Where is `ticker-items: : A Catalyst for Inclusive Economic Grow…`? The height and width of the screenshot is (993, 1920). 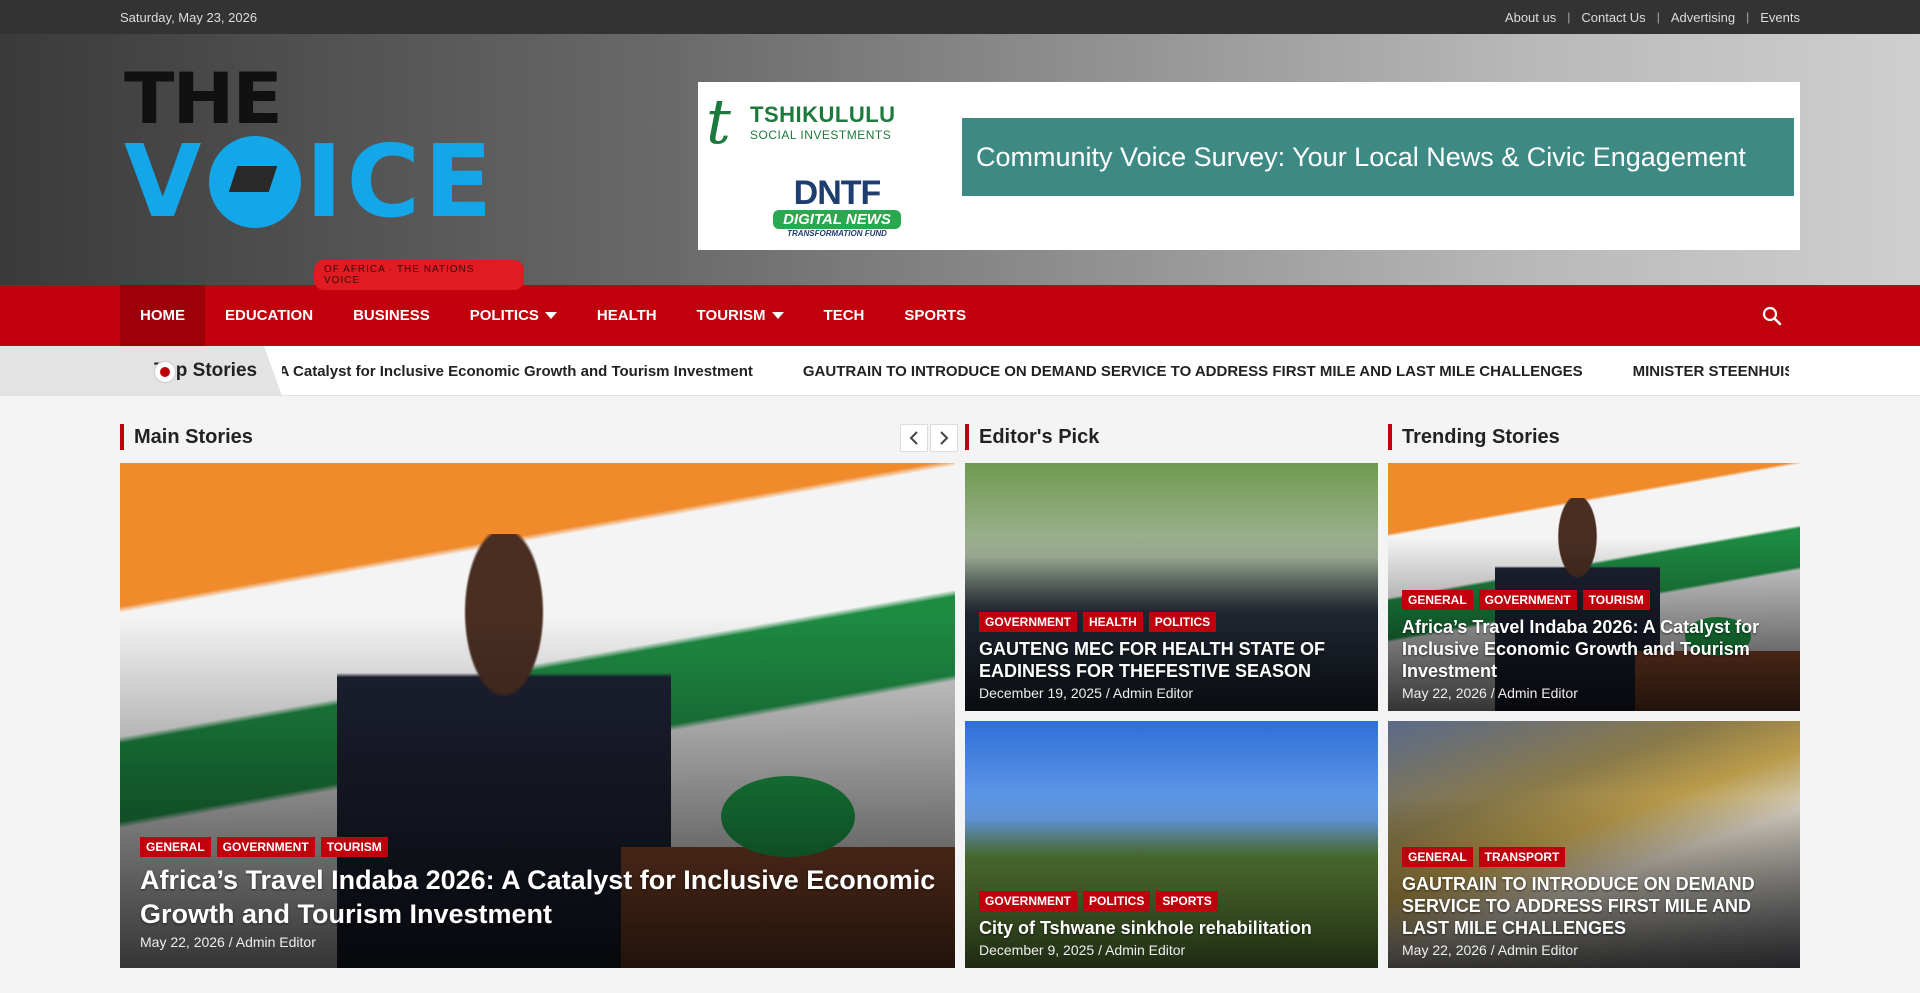 ticker-items: : A Catalyst for Inclusive Economic Grow… is located at coordinates (1035, 370).